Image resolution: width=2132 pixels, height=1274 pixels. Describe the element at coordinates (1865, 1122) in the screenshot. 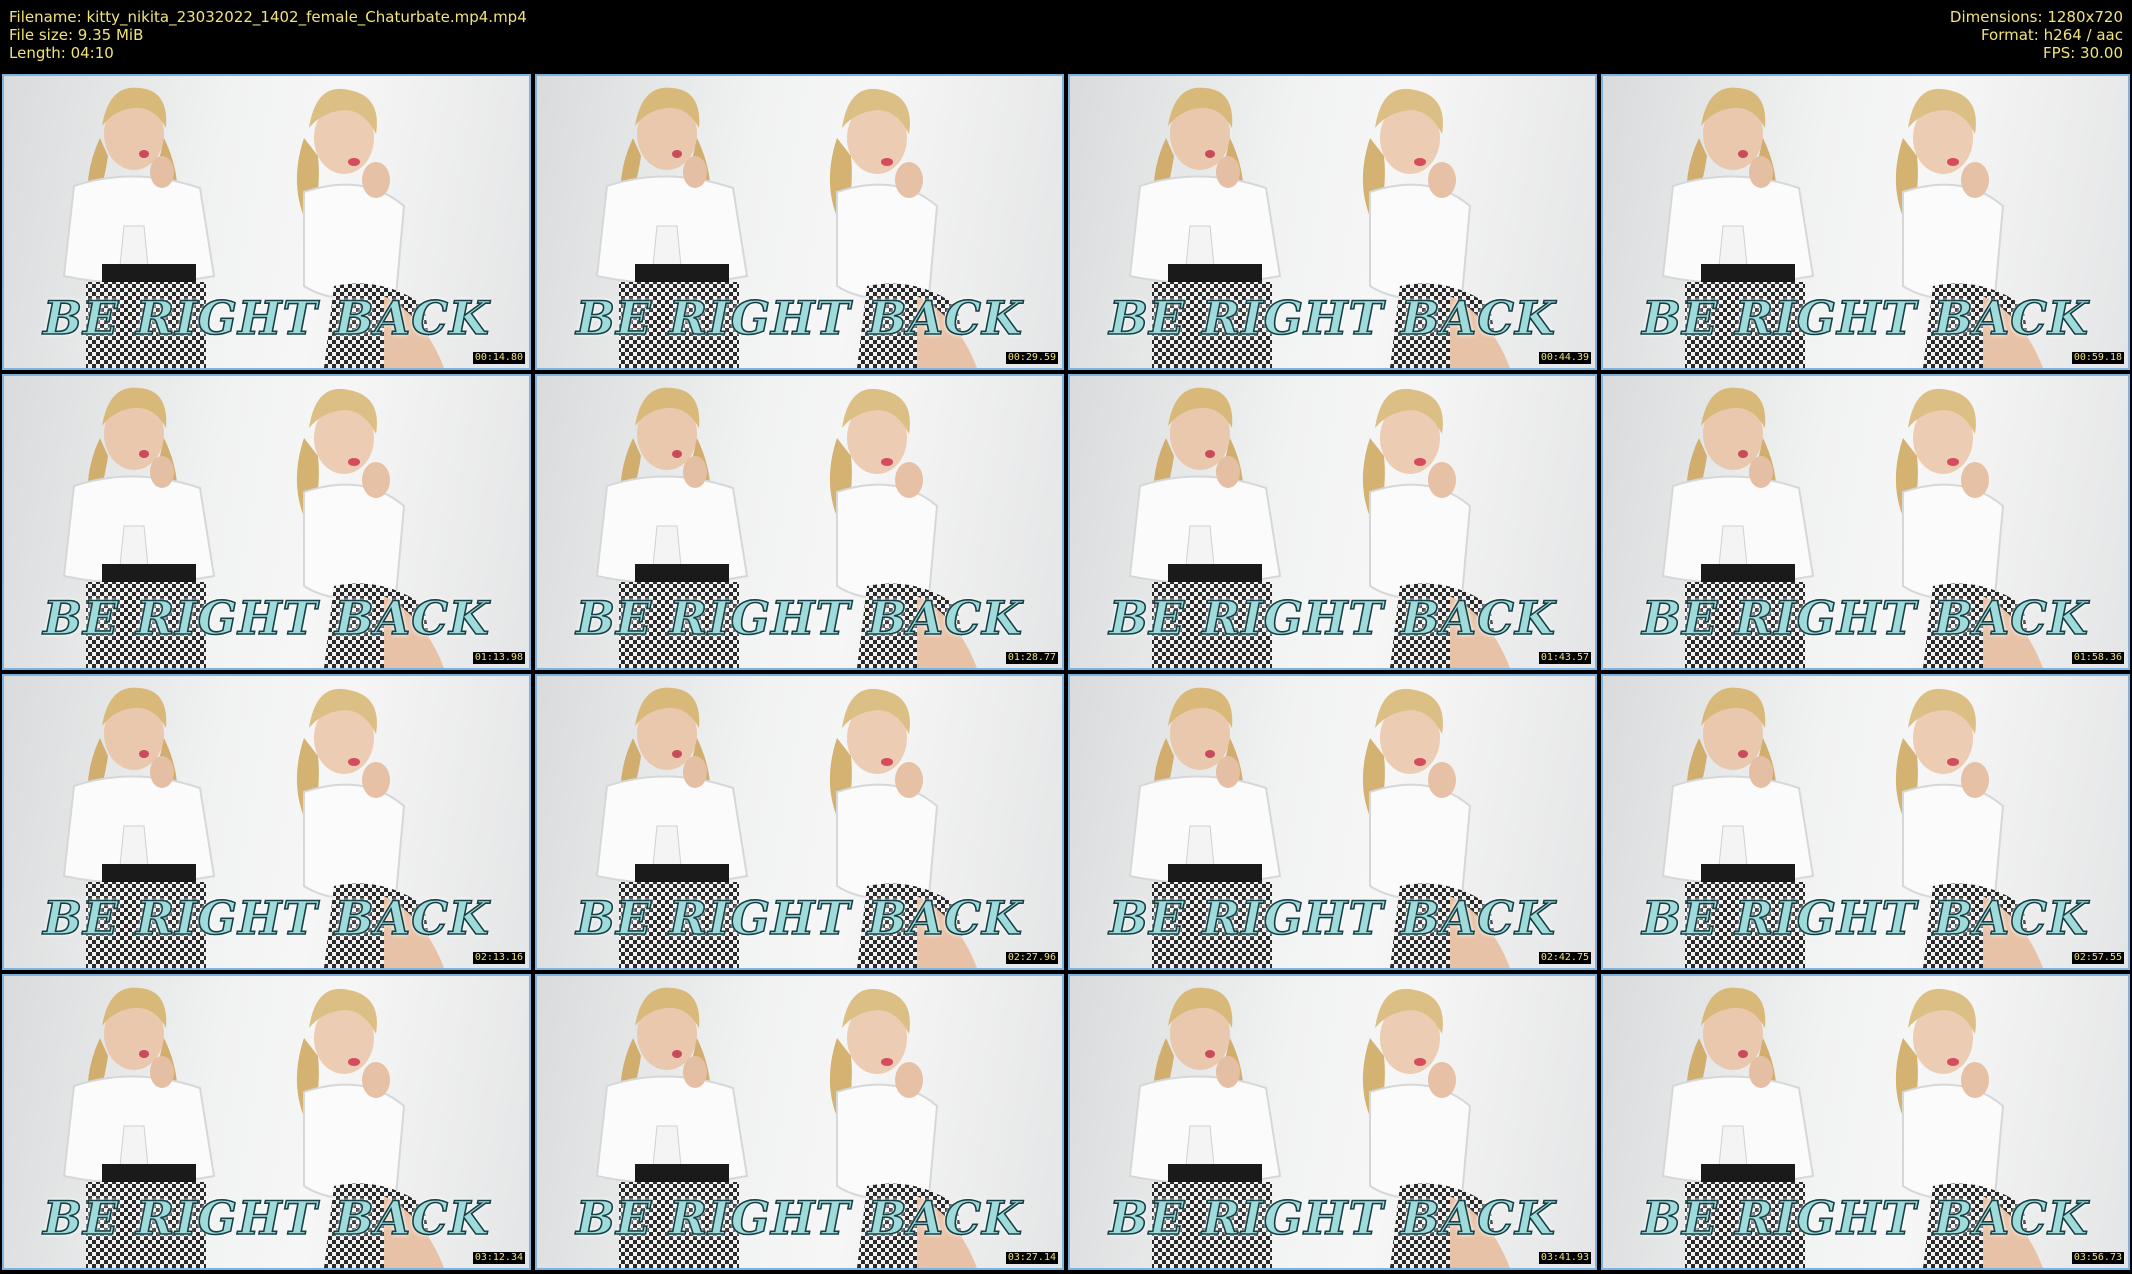

I see `video-frame-thumbnail-16: BE RIGHT BACK 03:56.73` at that location.